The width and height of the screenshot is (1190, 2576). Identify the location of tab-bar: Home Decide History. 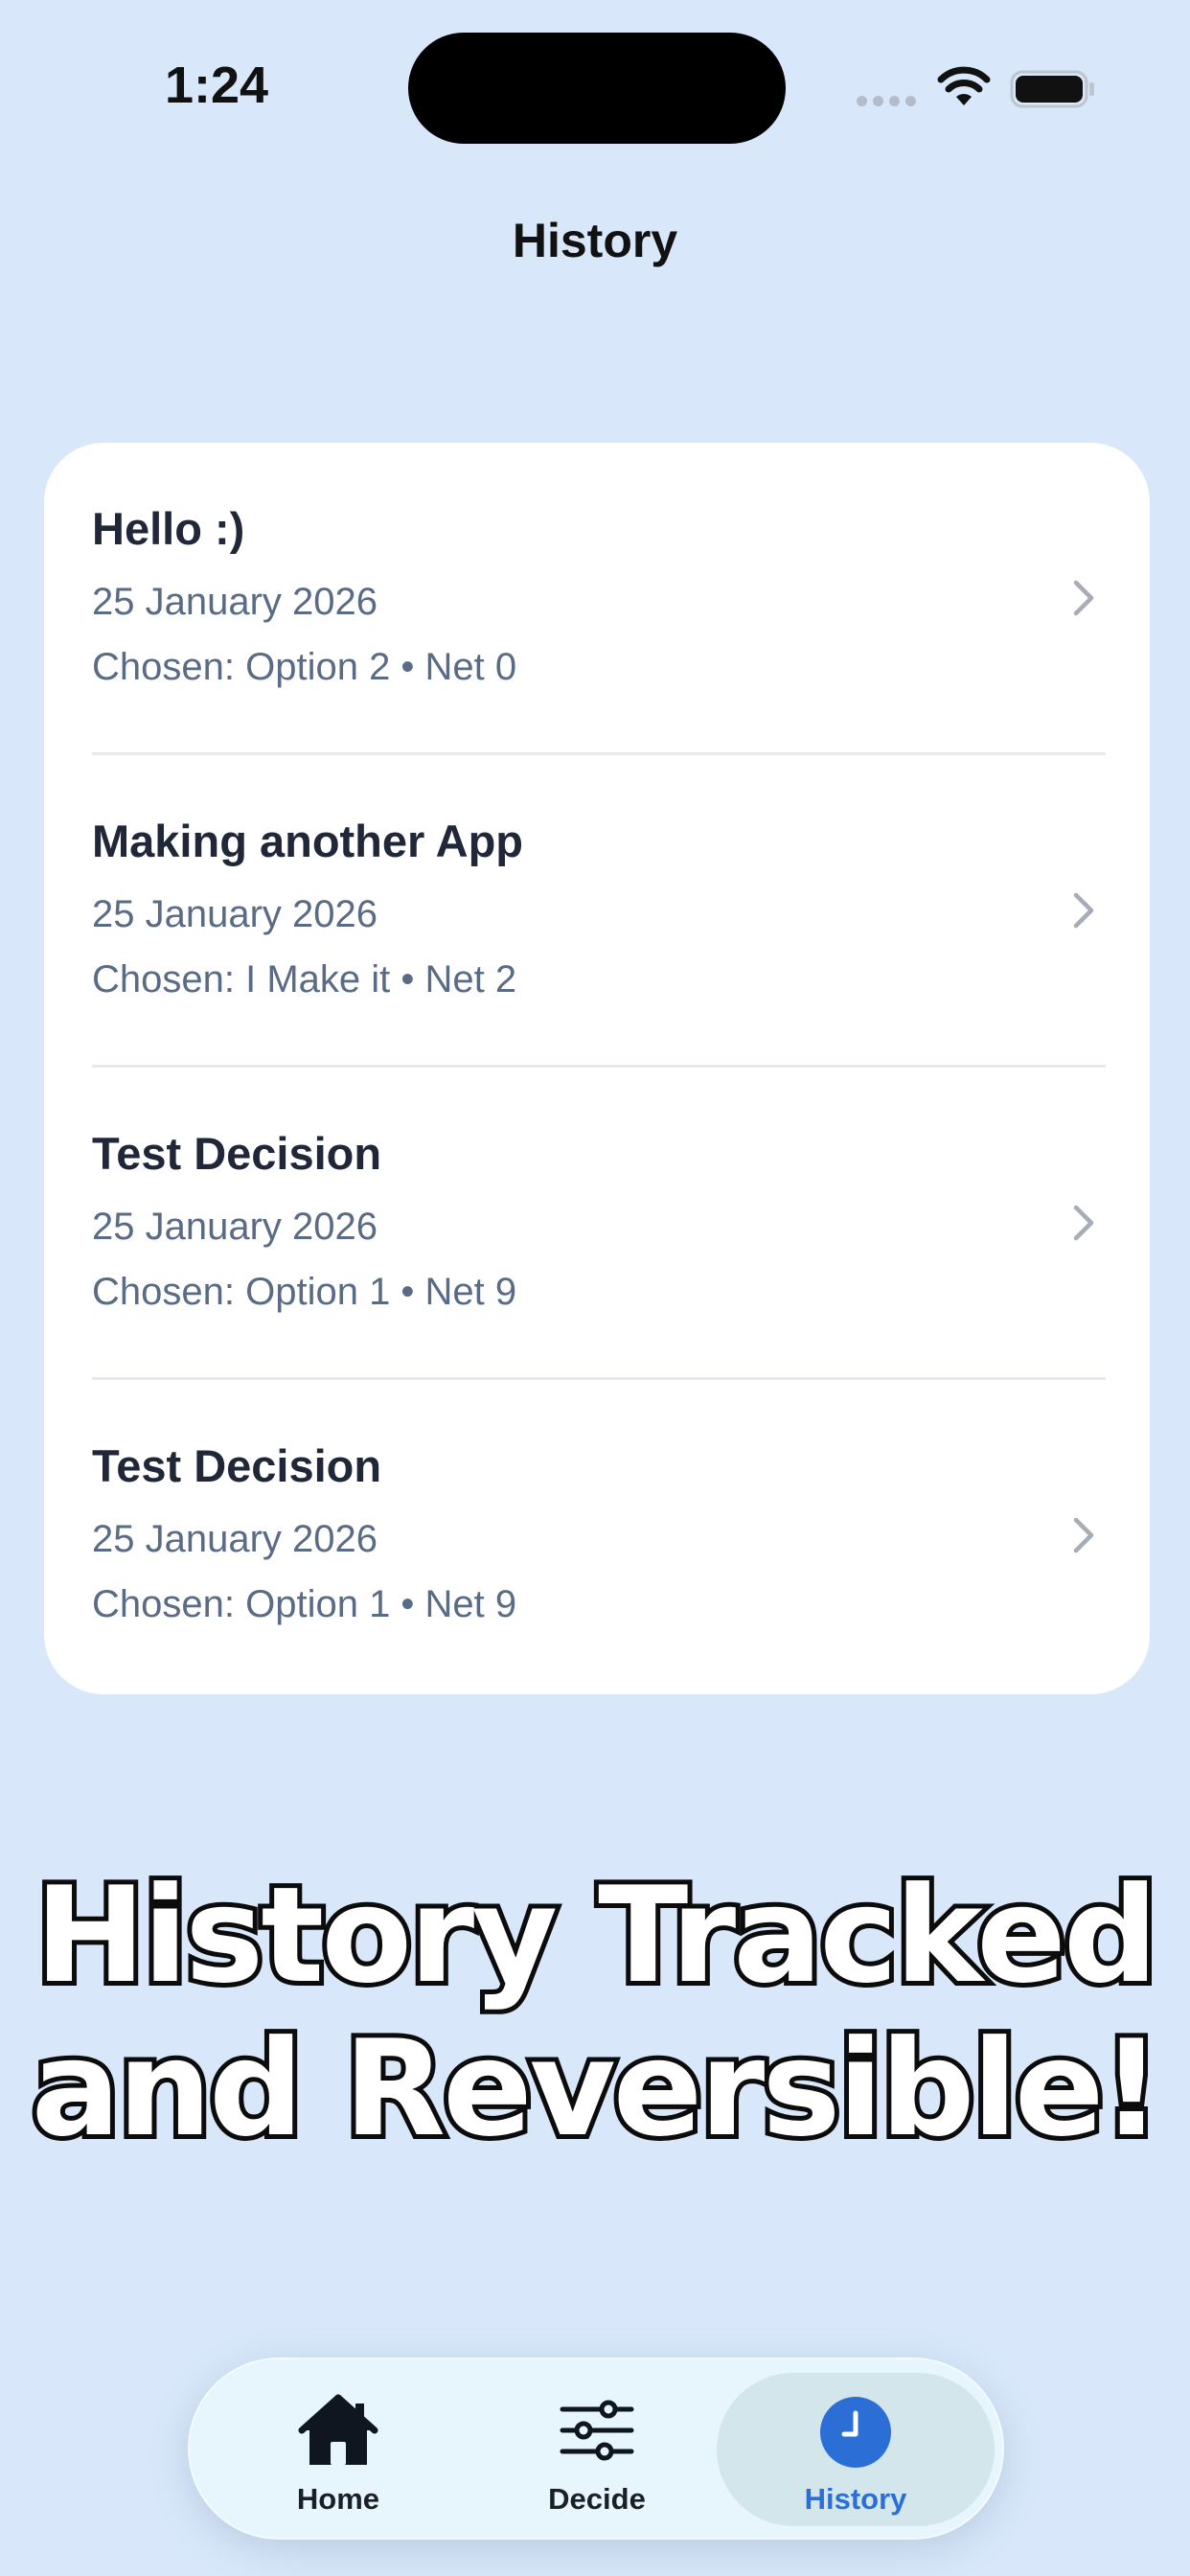
(596, 2449).